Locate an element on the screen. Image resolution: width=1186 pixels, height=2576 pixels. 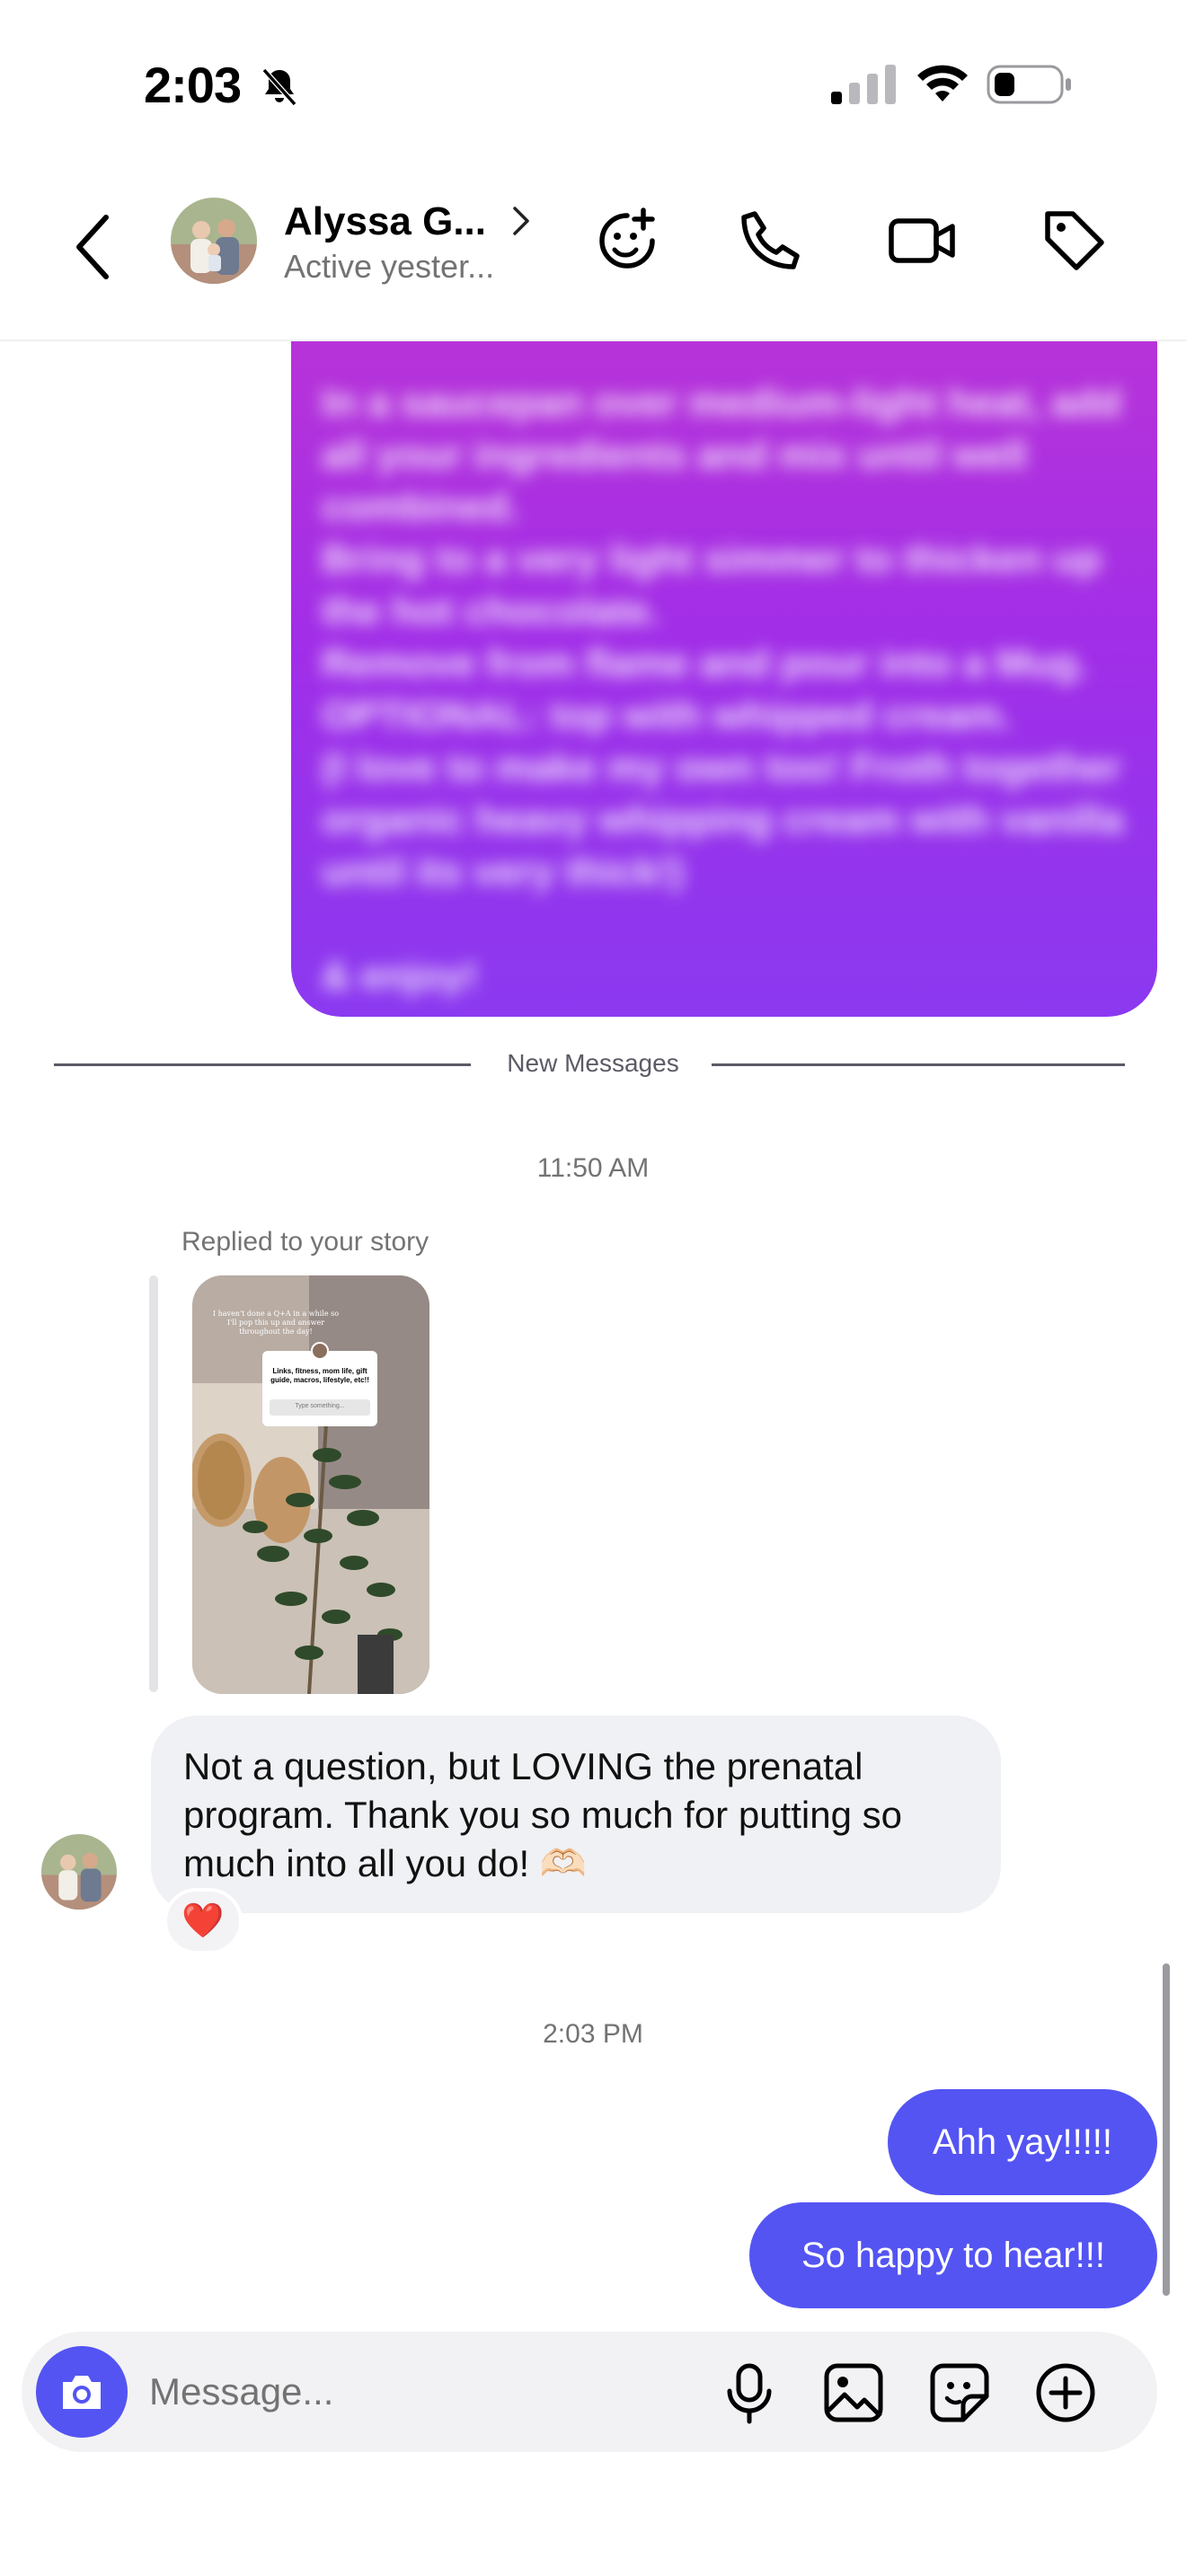
message-composer is located at coordinates (589, 2392).